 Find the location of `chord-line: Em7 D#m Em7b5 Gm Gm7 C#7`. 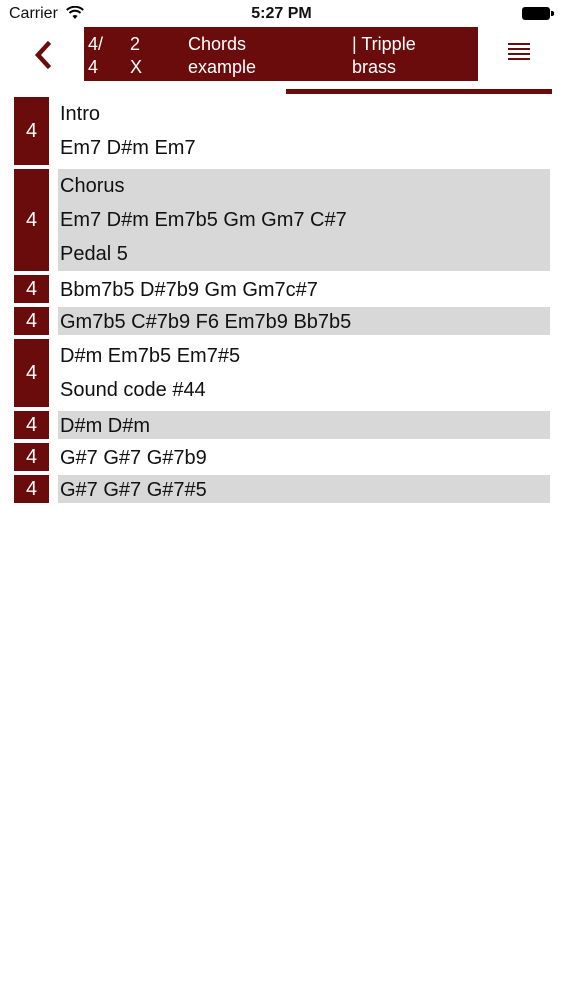

chord-line: Em7 D#m Em7b5 Gm Gm7 C#7 is located at coordinates (203, 220).